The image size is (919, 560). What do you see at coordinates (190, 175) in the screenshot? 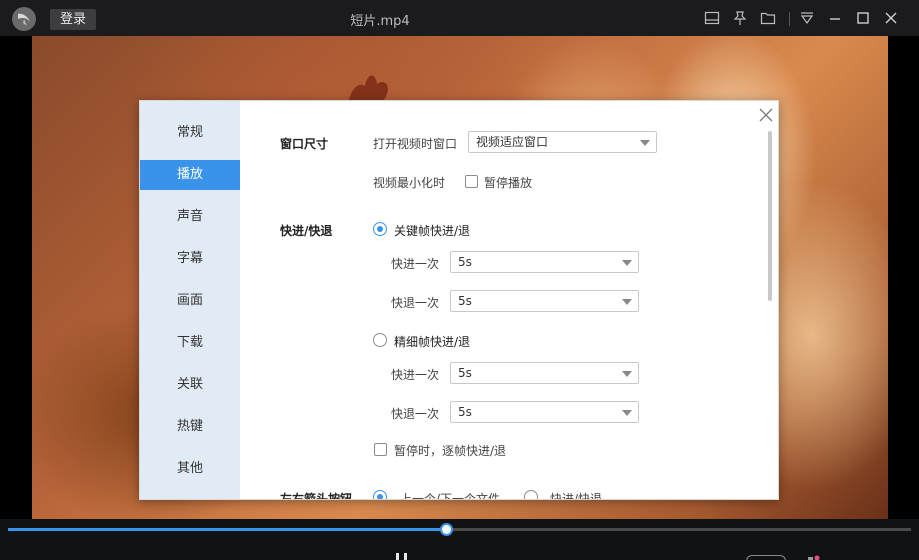
I see `nav-item-playback: 播放` at bounding box center [190, 175].